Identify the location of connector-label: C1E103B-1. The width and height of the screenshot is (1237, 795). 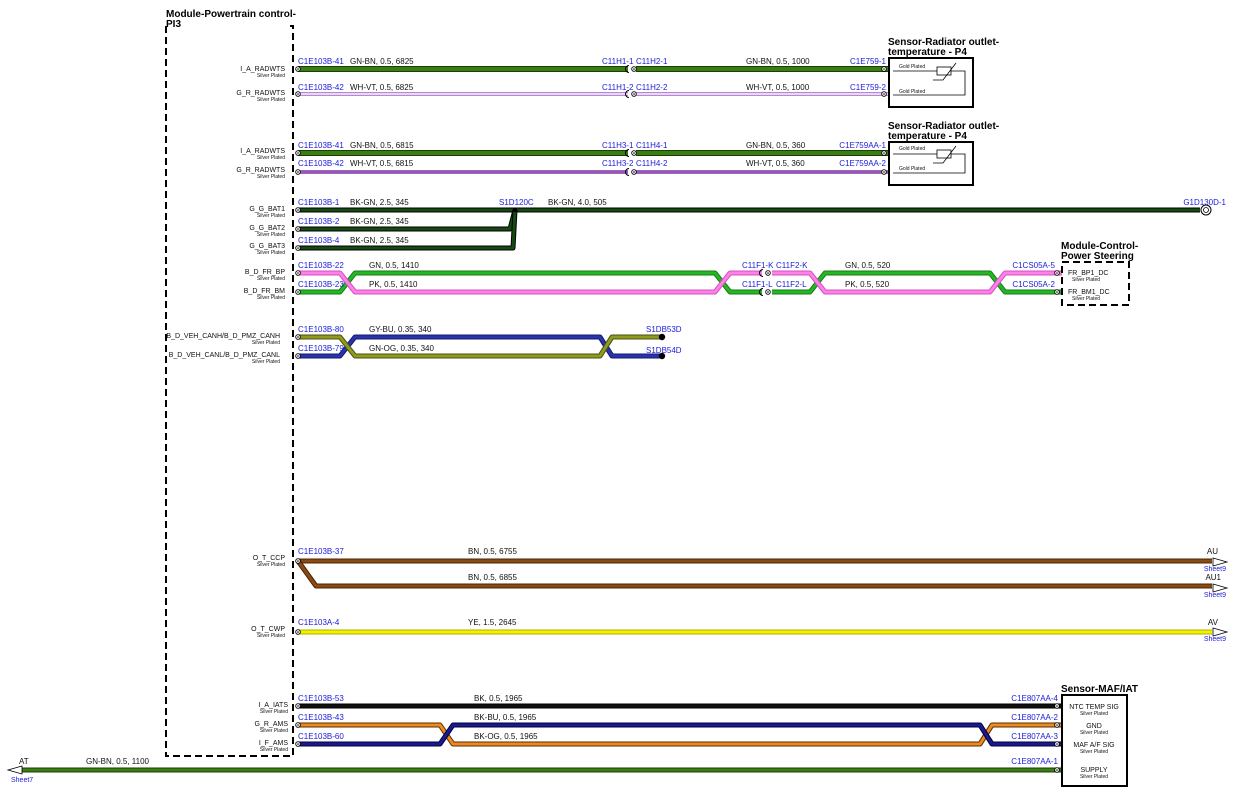
(319, 202).